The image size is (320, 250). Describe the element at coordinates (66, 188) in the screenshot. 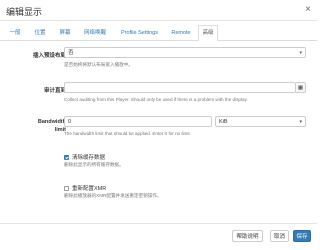

I see `reconfigure-xmr-checkbox` at that location.